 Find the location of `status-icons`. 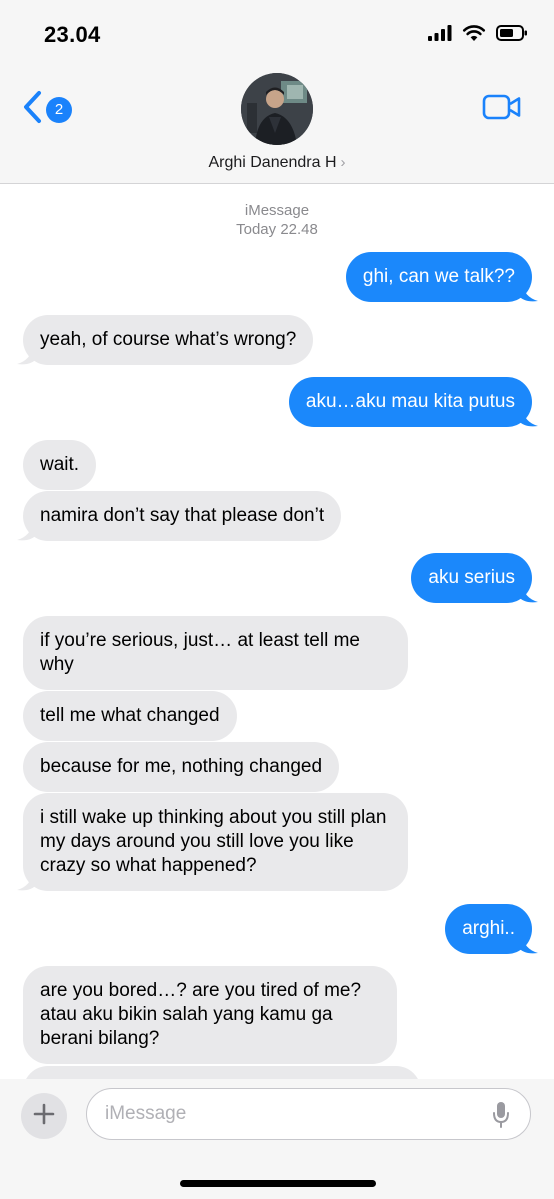

status-icons is located at coordinates (478, 35).